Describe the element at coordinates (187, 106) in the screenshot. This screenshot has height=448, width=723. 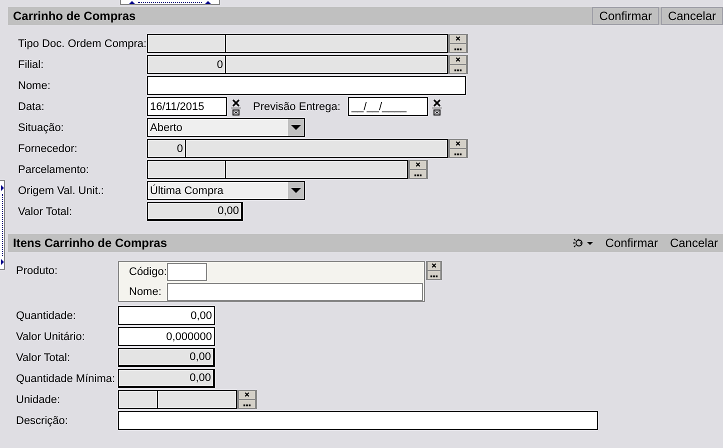
I see `date-field: 16/11/2015` at that location.